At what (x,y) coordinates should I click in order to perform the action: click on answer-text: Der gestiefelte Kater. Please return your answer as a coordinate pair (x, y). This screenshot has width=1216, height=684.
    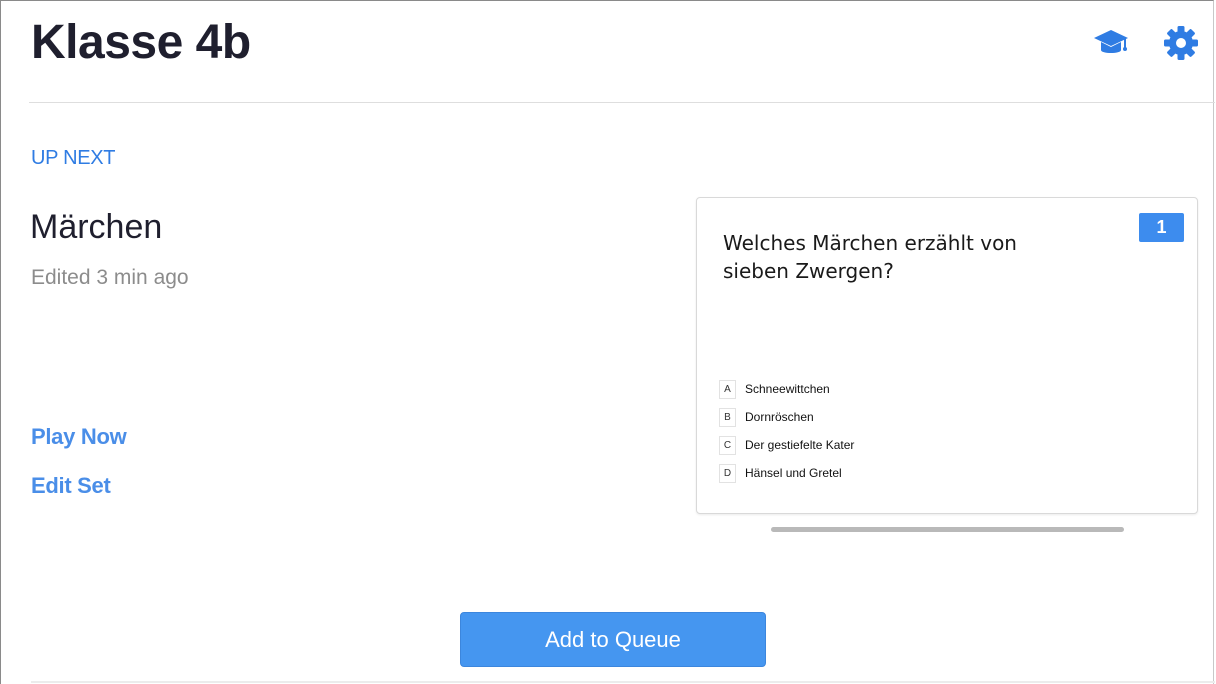
    Looking at the image, I should click on (800, 445).